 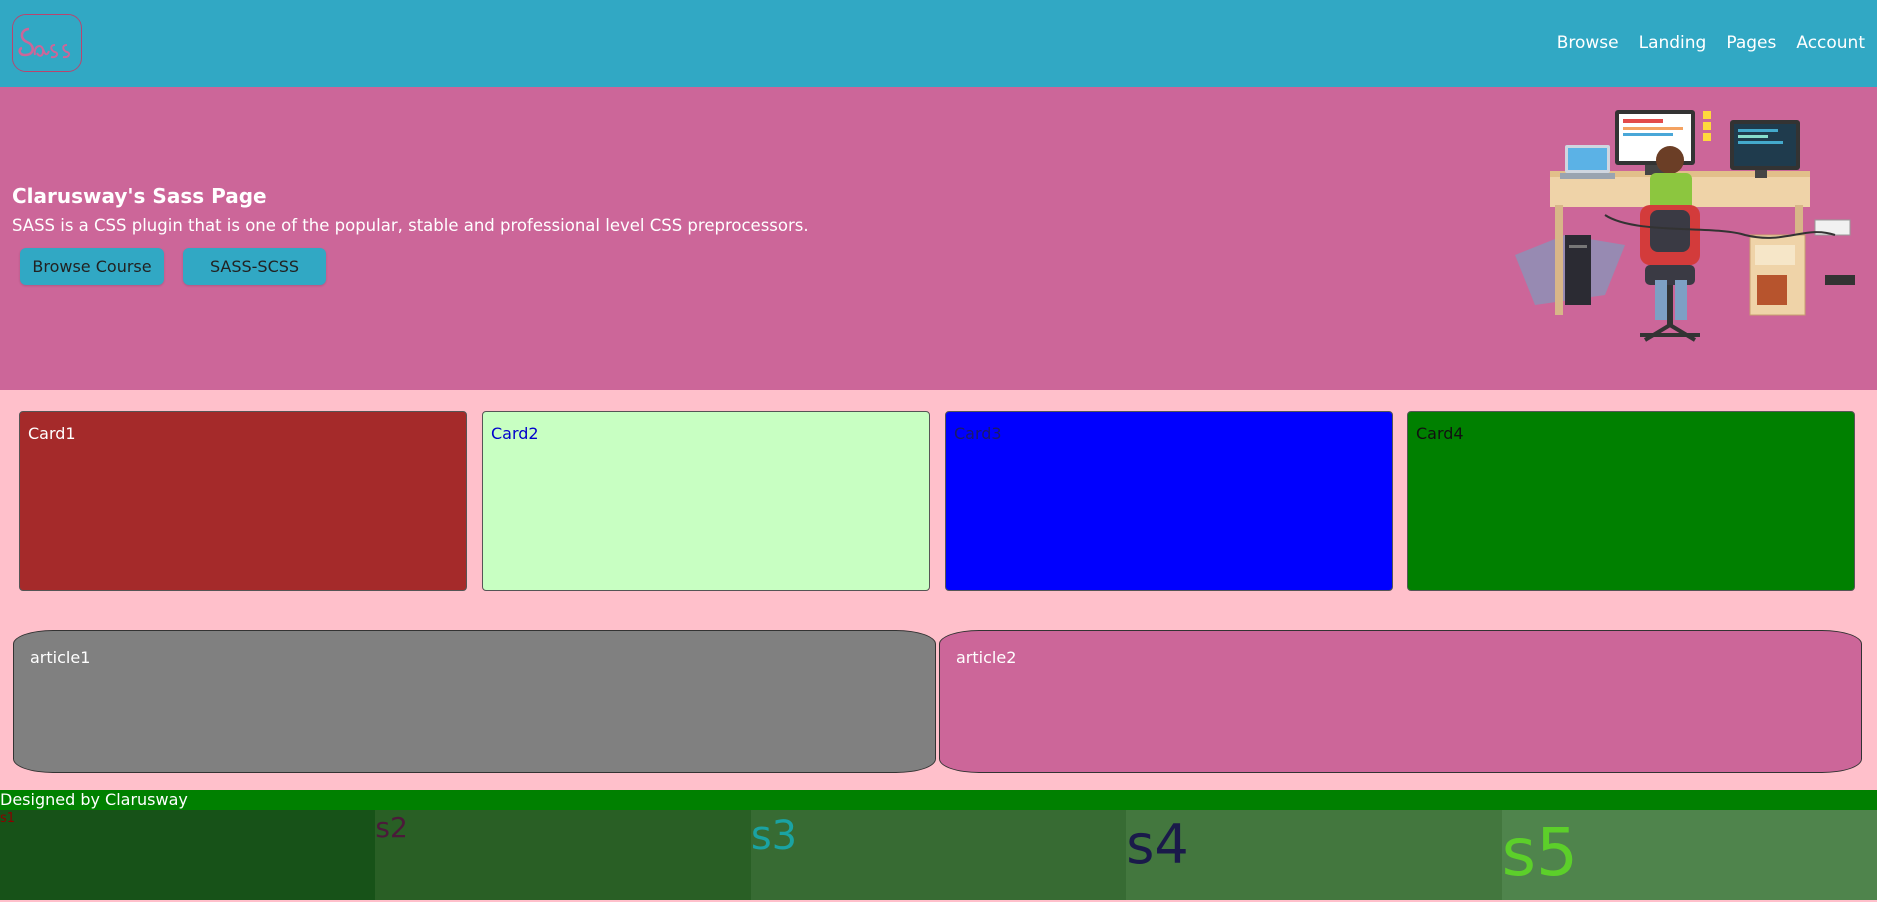 I want to click on nav-link-account: Account, so click(x=1830, y=43).